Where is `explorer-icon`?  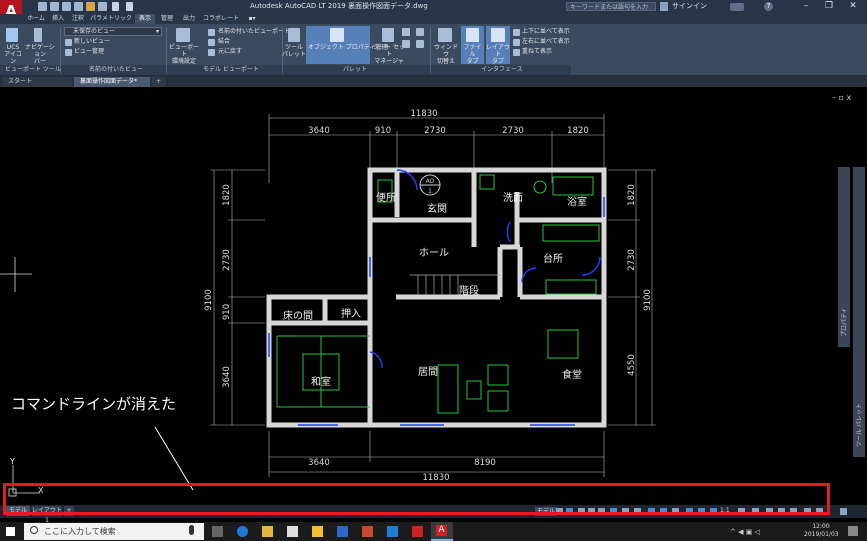 explorer-icon is located at coordinates (267, 531).